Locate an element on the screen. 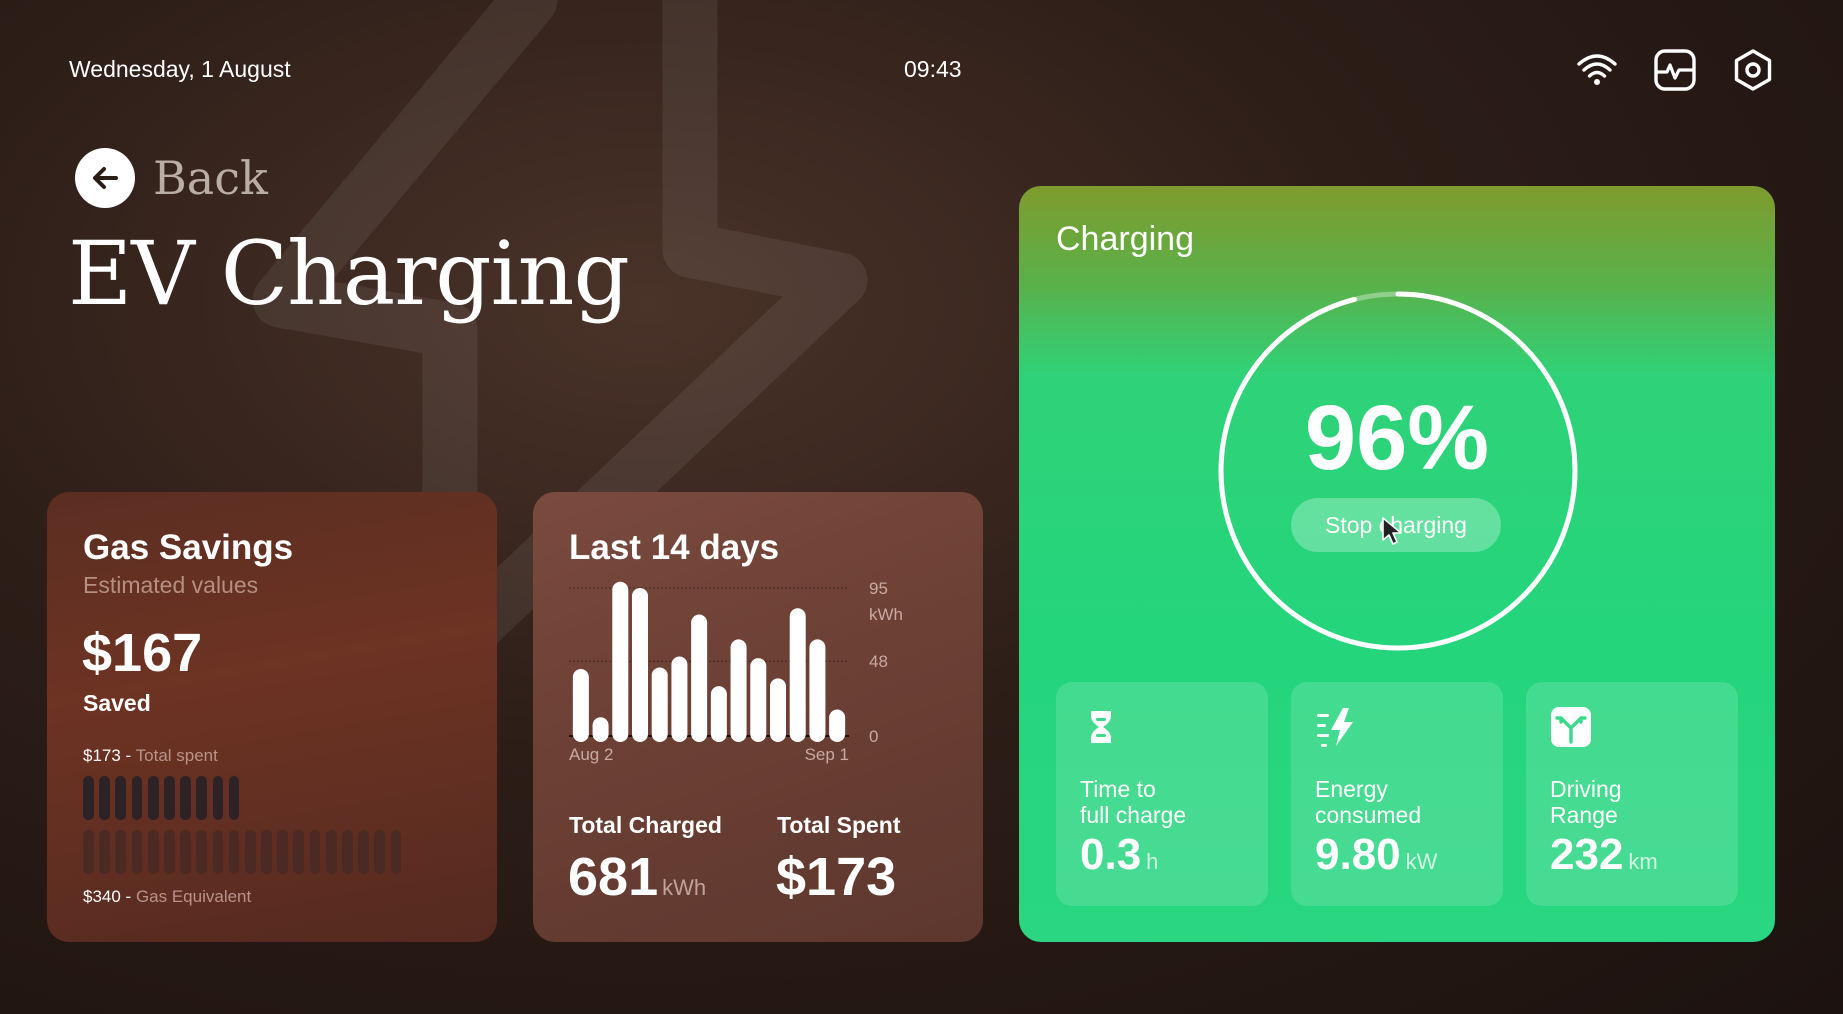 The width and height of the screenshot is (1843, 1014). y-unit-label: kWh is located at coordinates (886, 614).